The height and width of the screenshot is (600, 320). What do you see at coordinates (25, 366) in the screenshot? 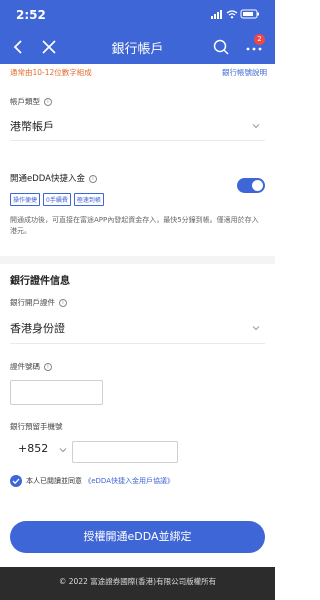
I see `id-number-label-text: 證件號碼` at bounding box center [25, 366].